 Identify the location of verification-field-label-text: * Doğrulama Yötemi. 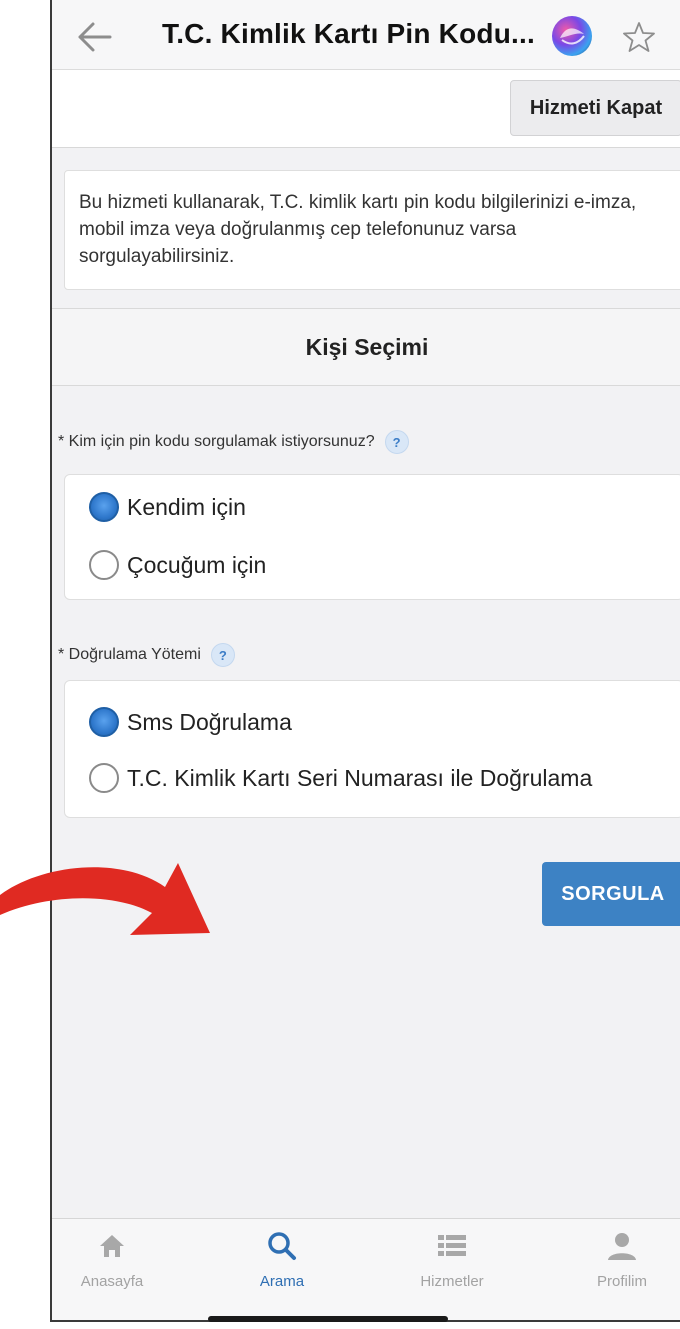
(129, 654).